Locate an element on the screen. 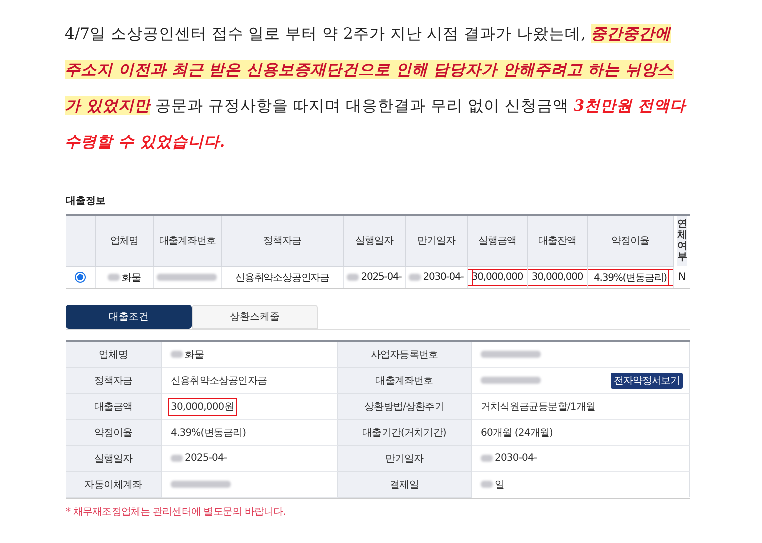  field-label: 실행일자 is located at coordinates (114, 459).